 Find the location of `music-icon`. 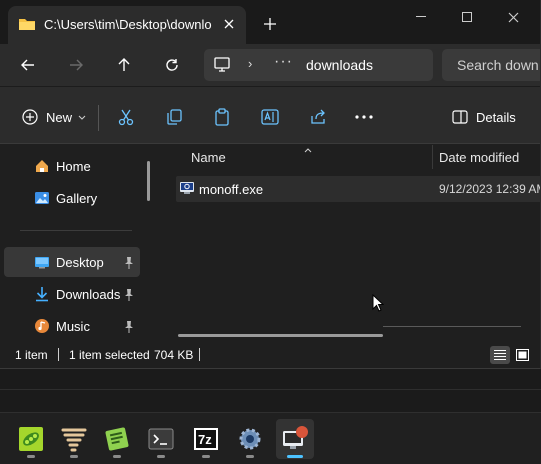

music-icon is located at coordinates (42, 326).